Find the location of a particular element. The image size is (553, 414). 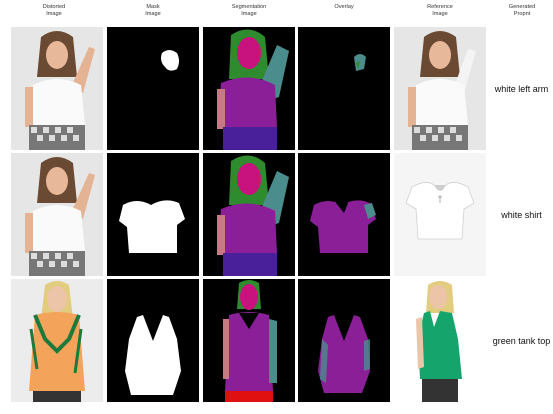

header-mask: Mask Image is located at coordinates (153, 10).